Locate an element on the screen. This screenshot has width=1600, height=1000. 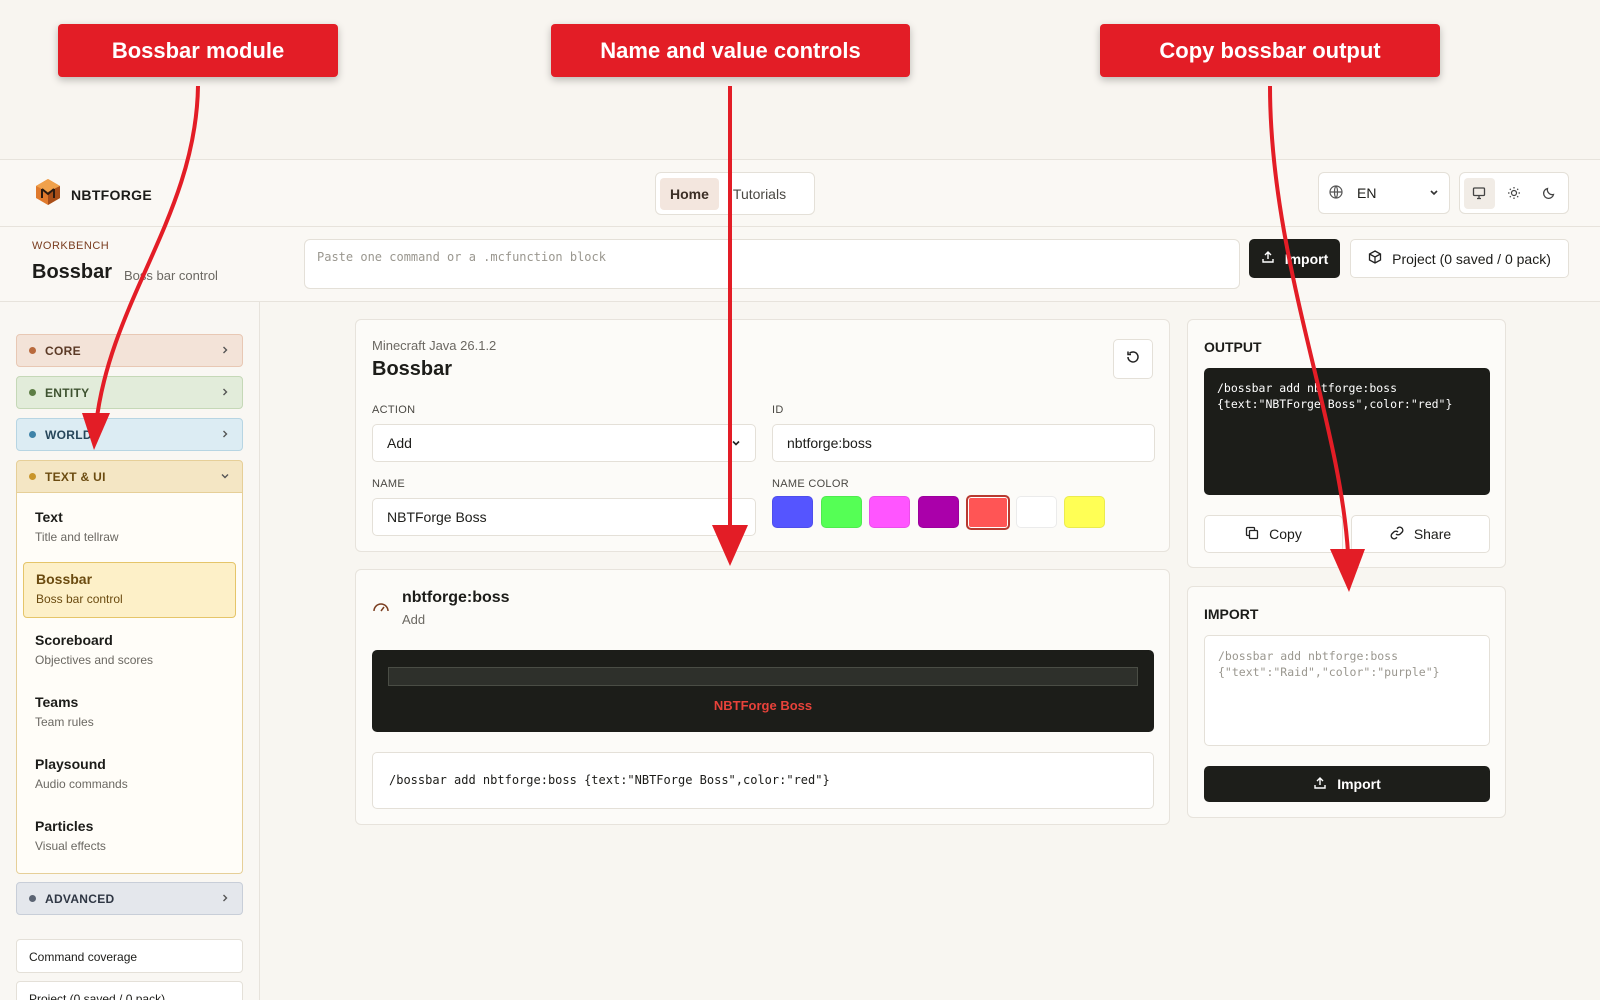
copy-button-label: Copy is located at coordinates (1285, 534).